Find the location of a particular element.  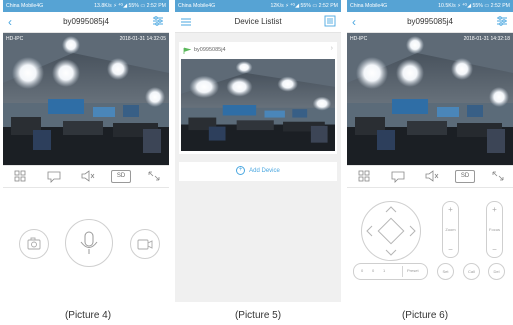

add-device-label: Add Device is located at coordinates (264, 171).